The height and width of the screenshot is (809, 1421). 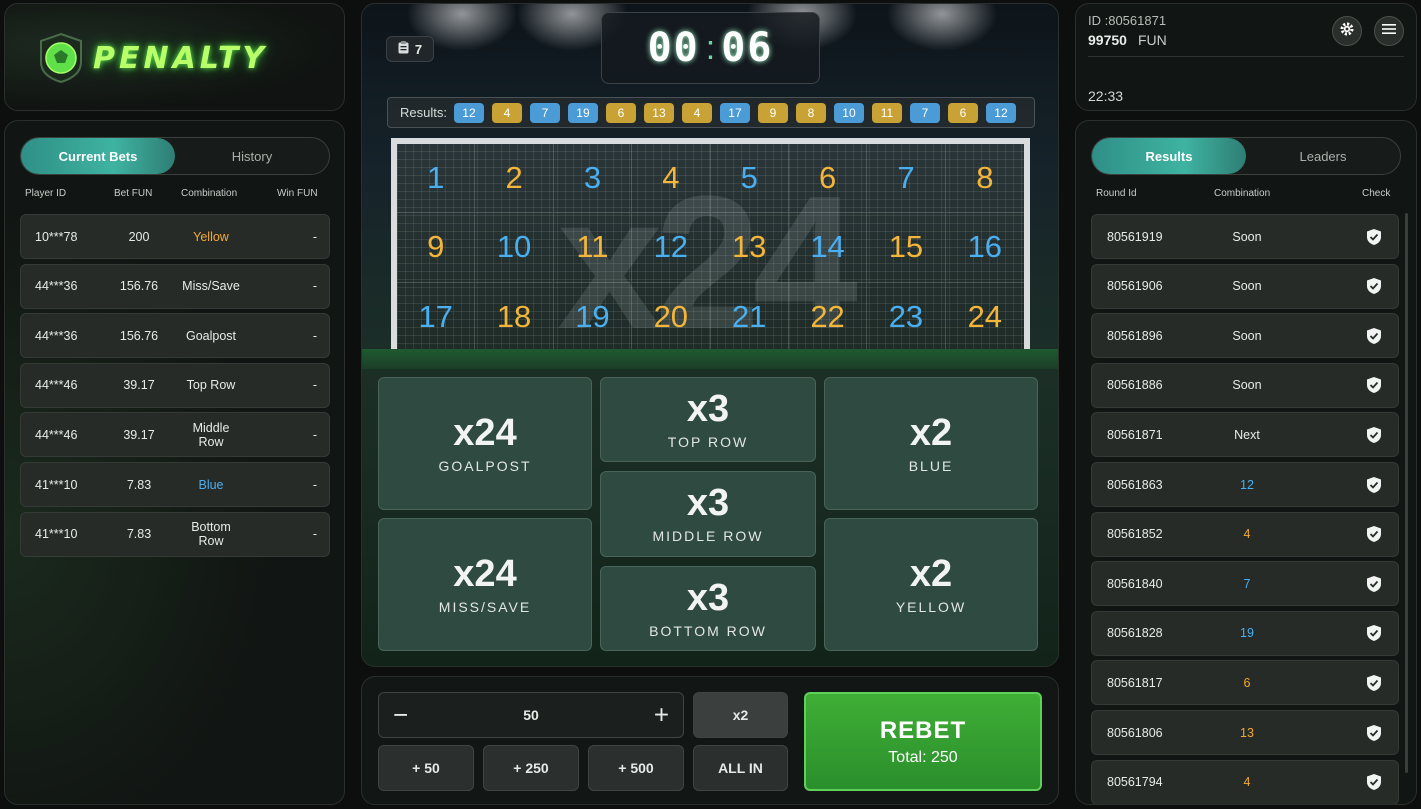 I want to click on col-round-id: Round Id, so click(x=1116, y=193).